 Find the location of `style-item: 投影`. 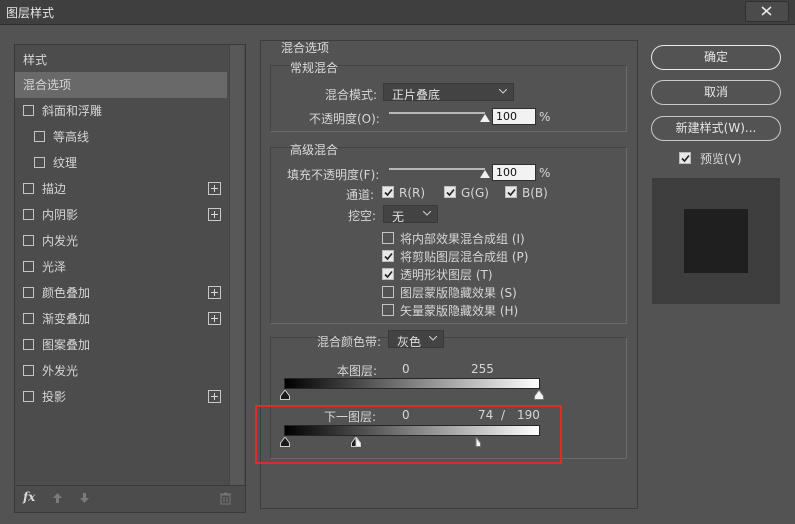

style-item: 投影 is located at coordinates (121, 397).